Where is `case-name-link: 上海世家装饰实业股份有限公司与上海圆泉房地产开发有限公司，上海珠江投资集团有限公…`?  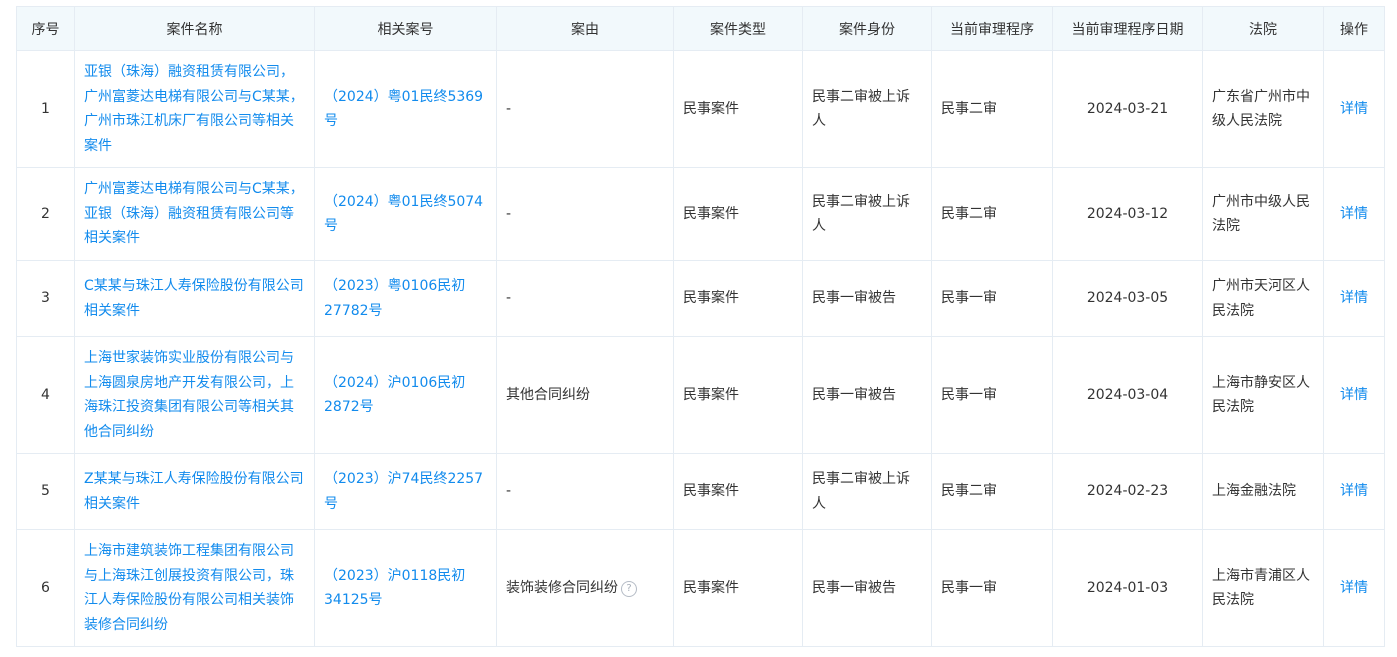
case-name-link: 上海世家装饰实业股份有限公司与上海圆泉房地产开发有限公司，上海珠江投资集团有限公… is located at coordinates (189, 395).